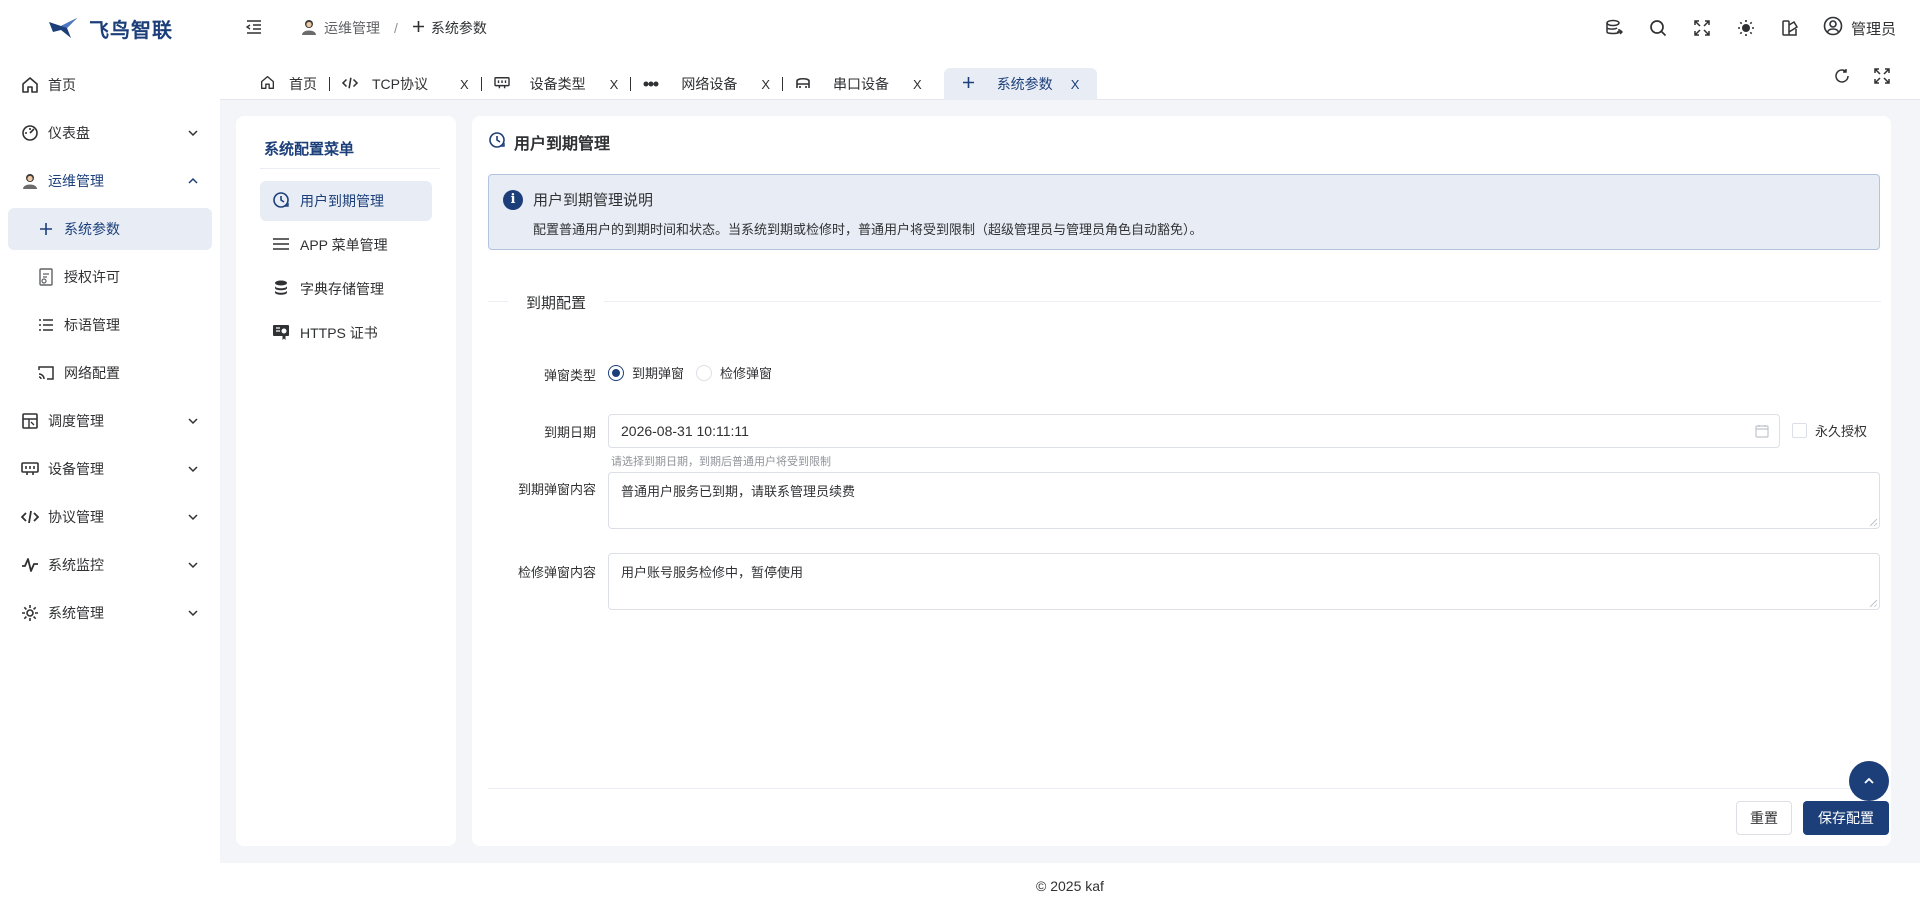 The height and width of the screenshot is (911, 1920). What do you see at coordinates (346, 245) in the screenshot?
I see `config-menu-item-app-menu: APP 菜单管理` at bounding box center [346, 245].